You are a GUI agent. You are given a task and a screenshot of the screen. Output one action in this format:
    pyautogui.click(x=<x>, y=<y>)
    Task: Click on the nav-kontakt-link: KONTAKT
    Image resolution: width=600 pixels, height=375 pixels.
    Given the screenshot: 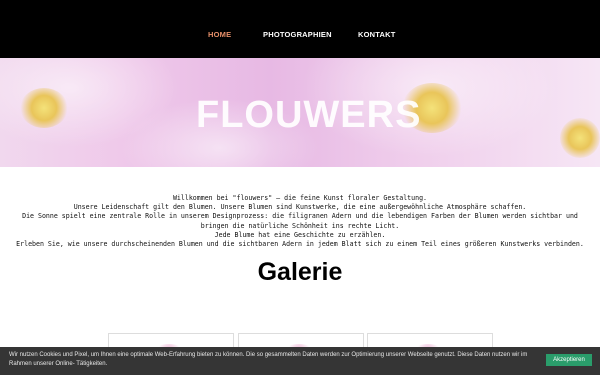 What is the action you would take?
    pyautogui.click(x=377, y=34)
    